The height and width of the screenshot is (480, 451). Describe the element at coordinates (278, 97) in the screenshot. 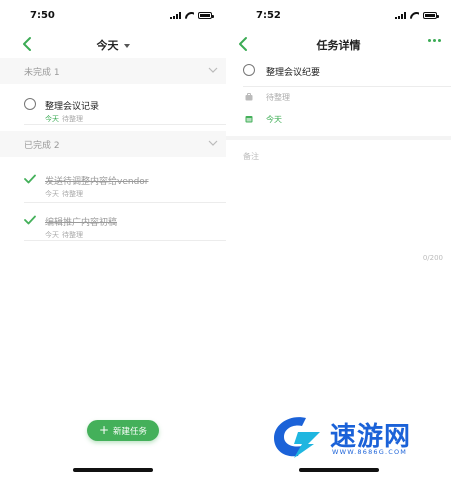

I see `list-name: 待整理` at that location.